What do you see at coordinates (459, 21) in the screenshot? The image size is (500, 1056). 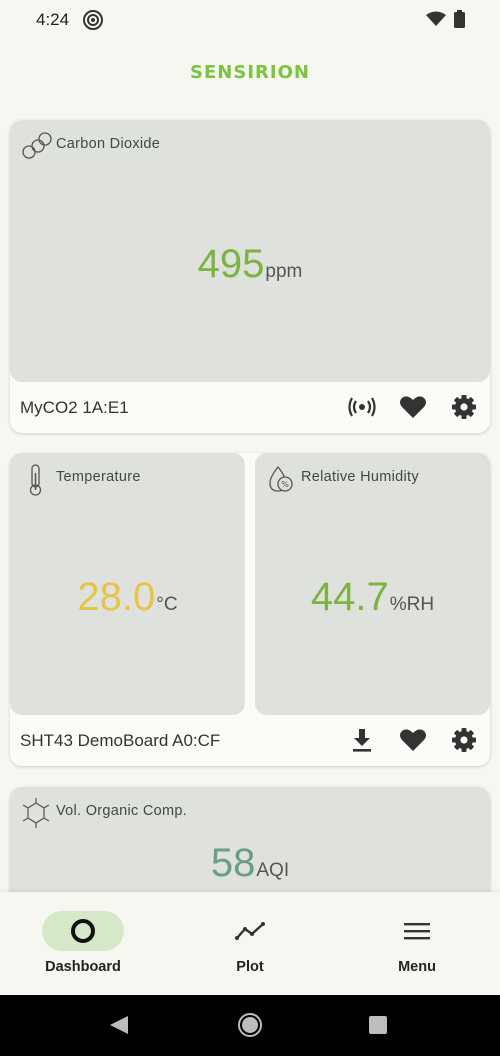 I see `battery-icon` at bounding box center [459, 21].